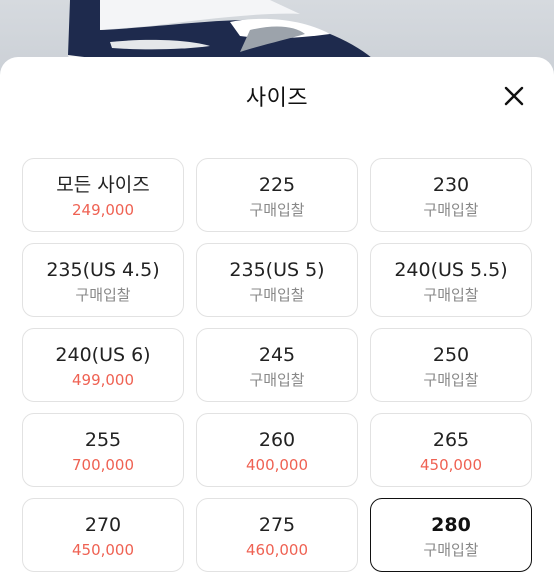 This screenshot has height=577, width=554. I want to click on size-option: 255 700,000, so click(103, 450).